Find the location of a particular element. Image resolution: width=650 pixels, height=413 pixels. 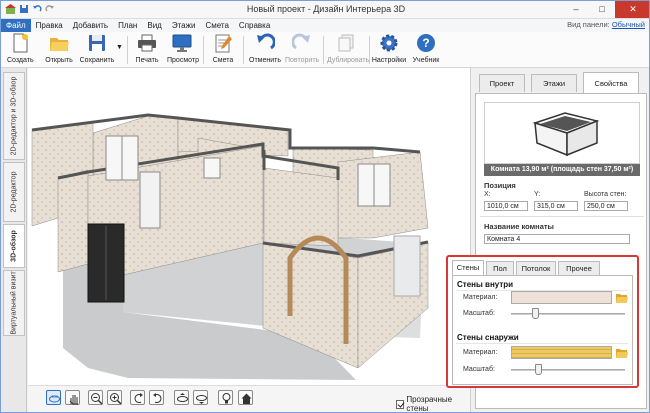

rotate-left-button is located at coordinates (137, 397).